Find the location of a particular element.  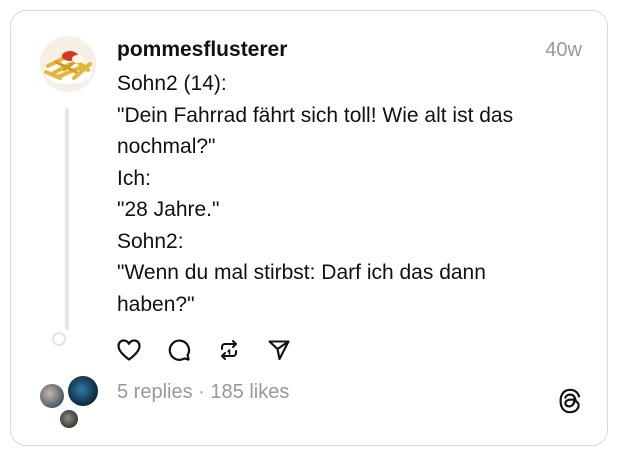

post-line: Sohn2 (14): is located at coordinates (172, 83).